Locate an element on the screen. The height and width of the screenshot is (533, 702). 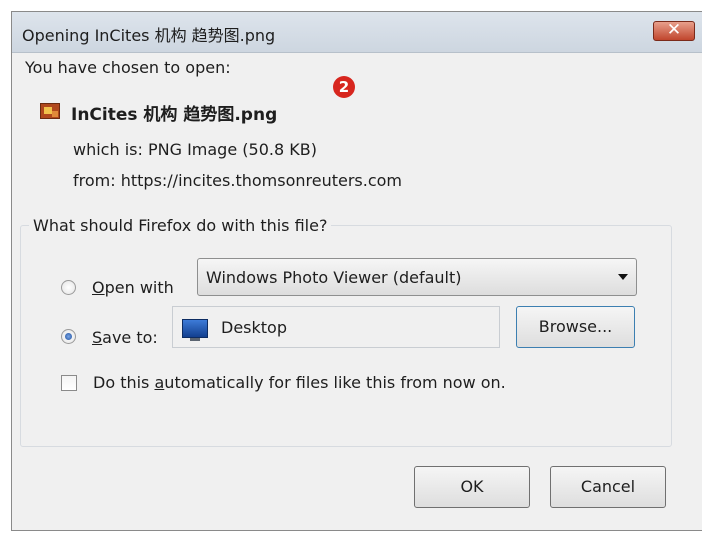
application-dropdown: Windows Photo Viewer (default) is located at coordinates (417, 277).